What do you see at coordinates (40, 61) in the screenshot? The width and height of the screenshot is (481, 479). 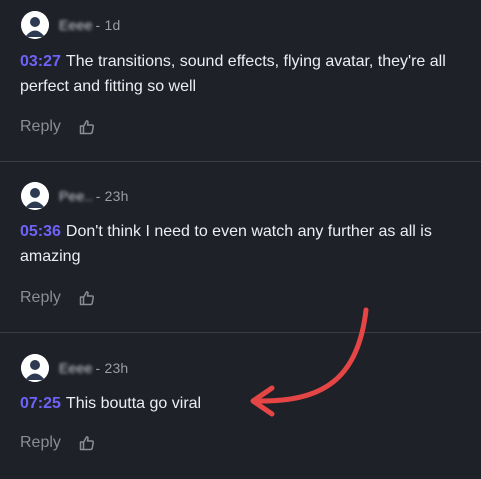 I see `timestamp-link: 03:27` at bounding box center [40, 61].